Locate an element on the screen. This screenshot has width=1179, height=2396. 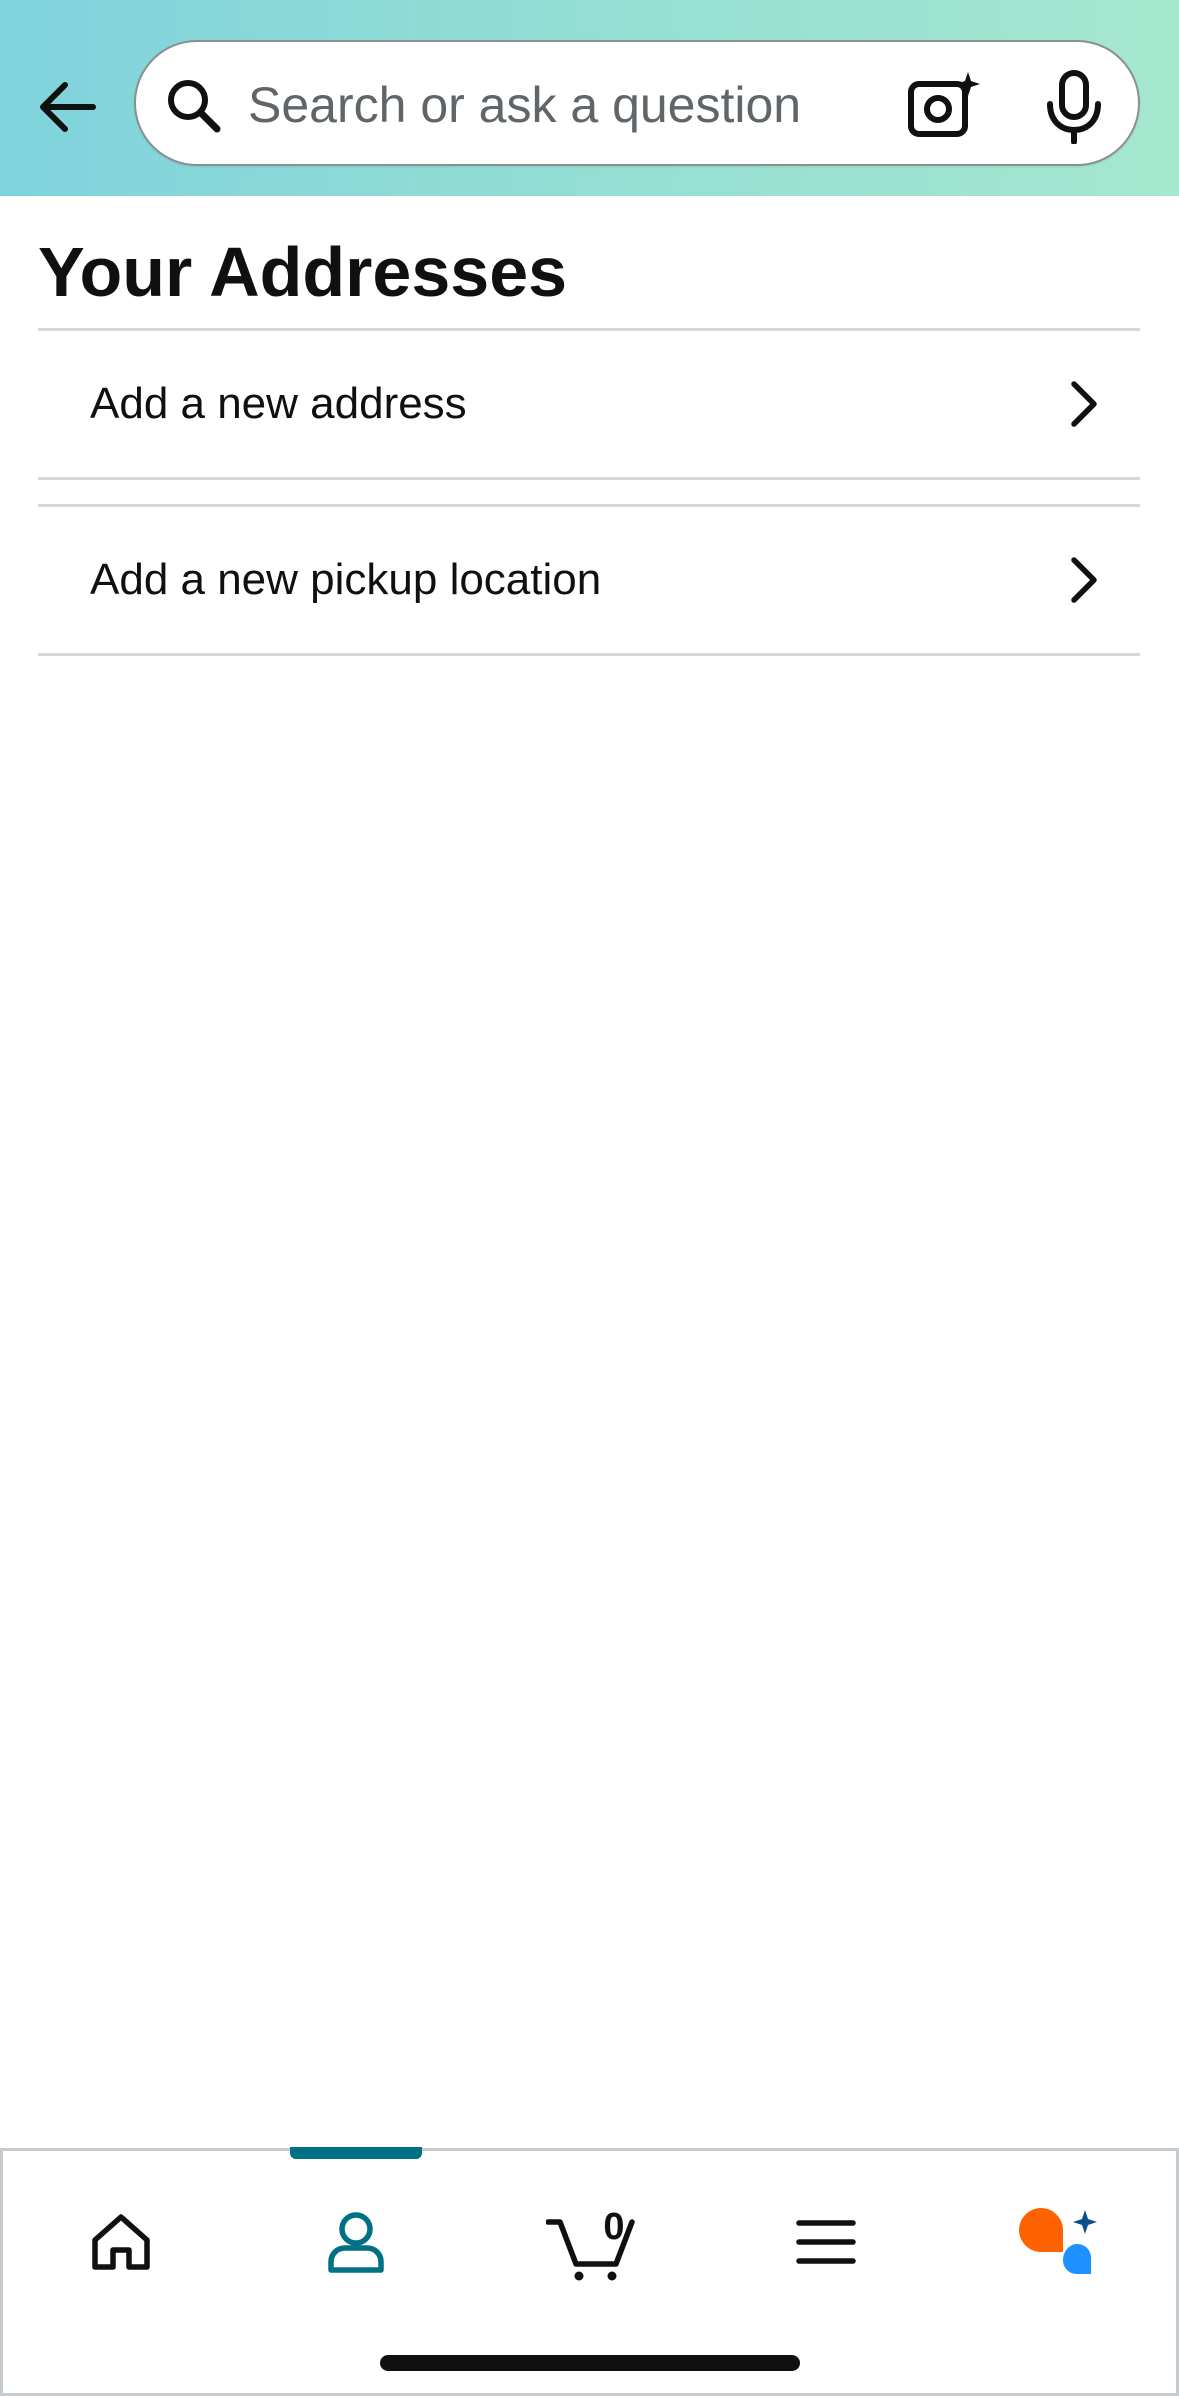
nav-cart: 0 is located at coordinates (591, 2242).